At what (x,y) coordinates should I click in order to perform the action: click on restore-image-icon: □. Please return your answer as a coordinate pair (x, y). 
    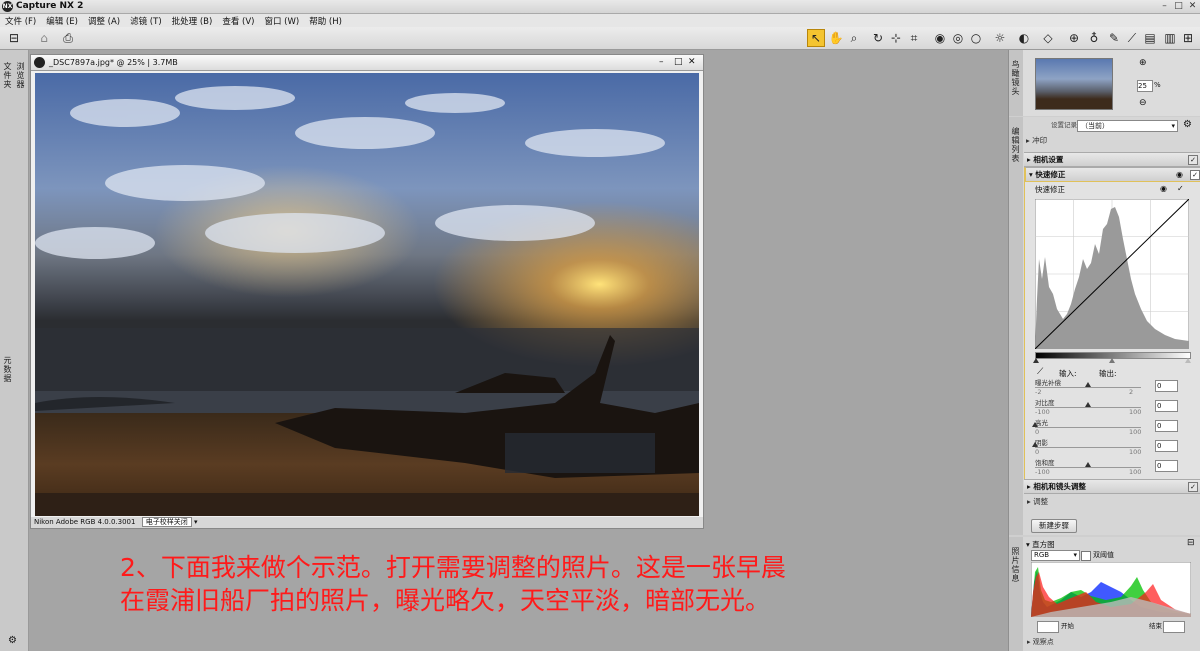
    Looking at the image, I should click on (678, 62).